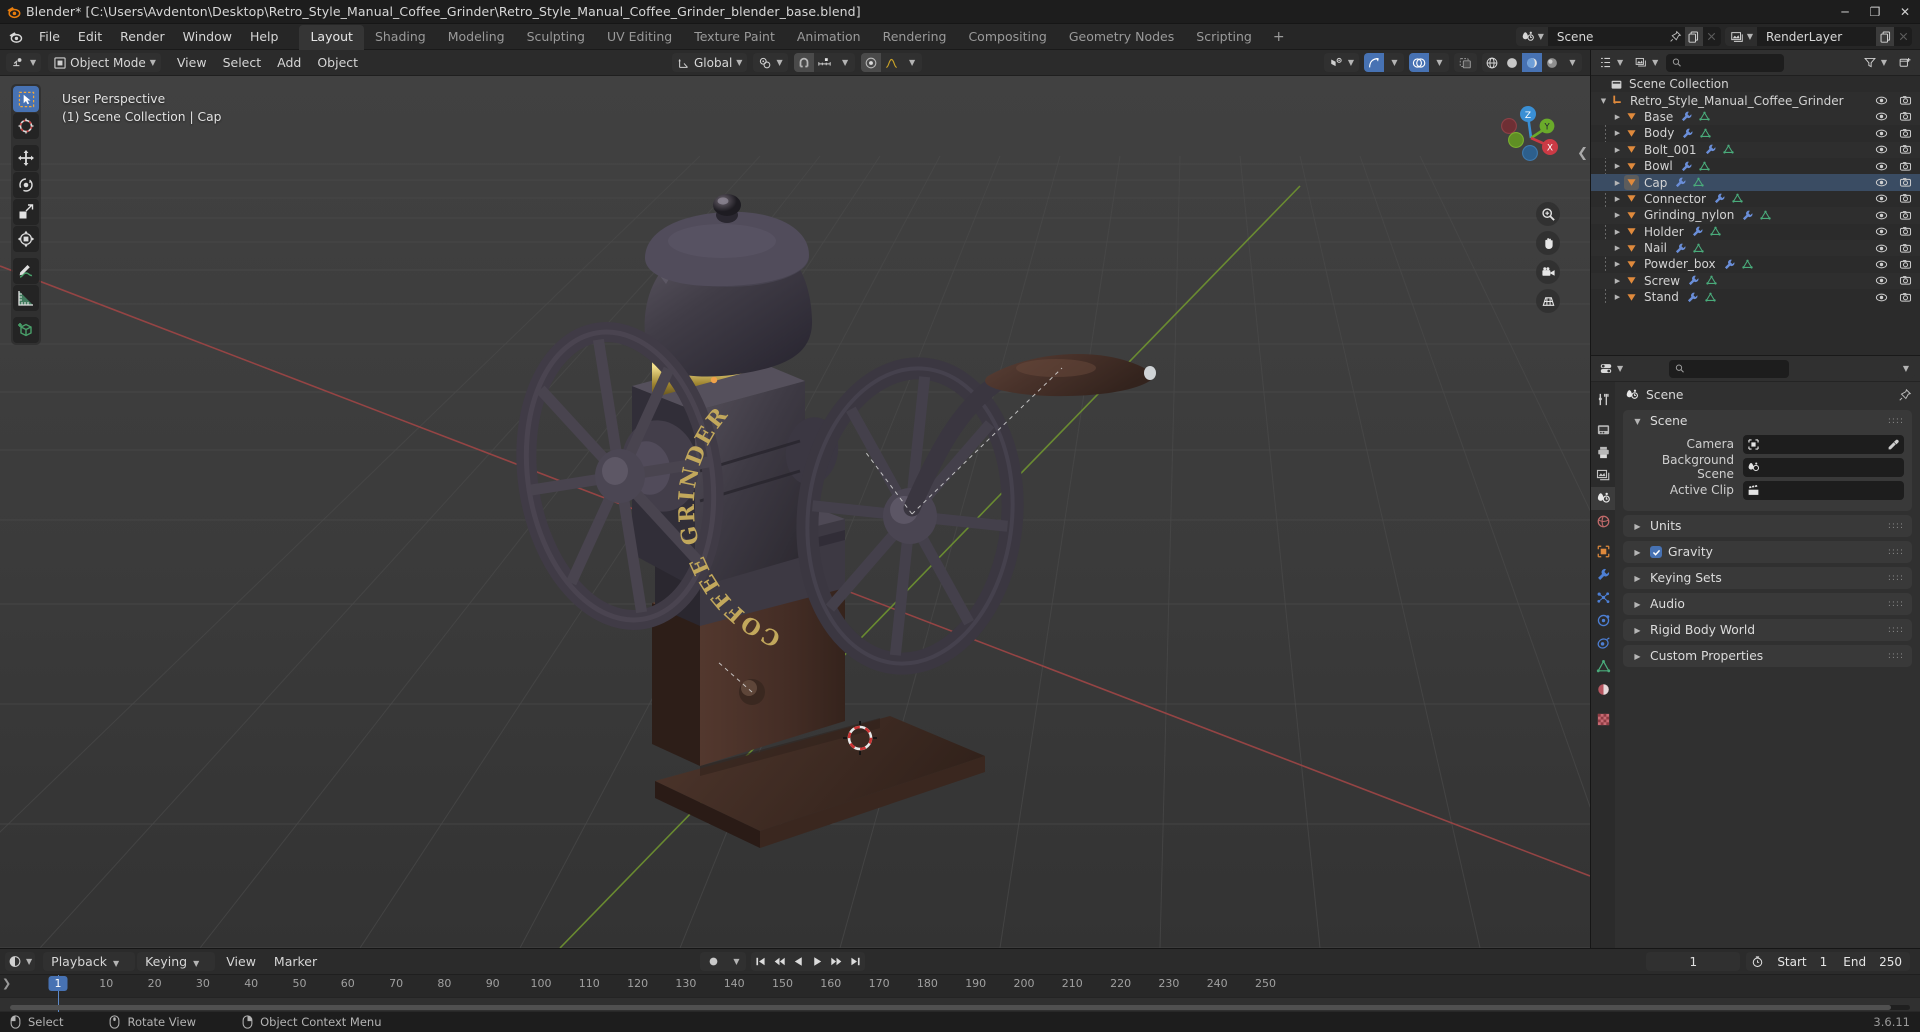  Describe the element at coordinates (1532, 62) in the screenshot. I see `material-preview-shading-icon` at that location.